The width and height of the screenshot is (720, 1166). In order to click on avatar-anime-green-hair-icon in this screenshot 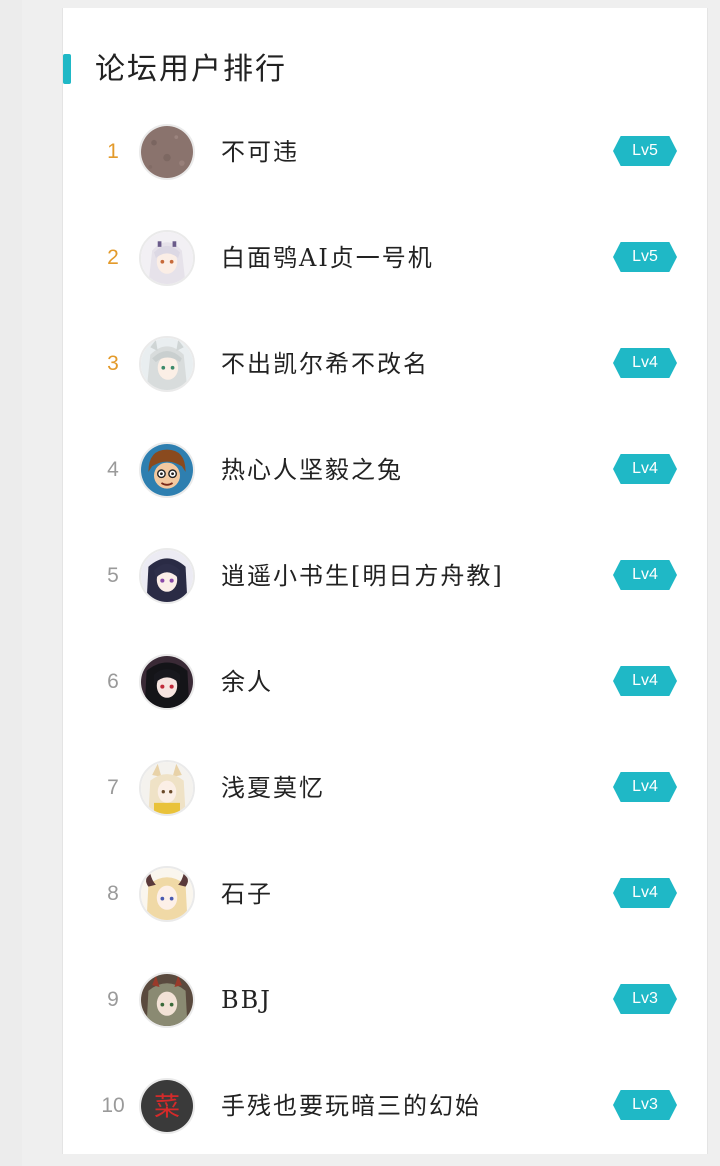, I will do `click(167, 1000)`.